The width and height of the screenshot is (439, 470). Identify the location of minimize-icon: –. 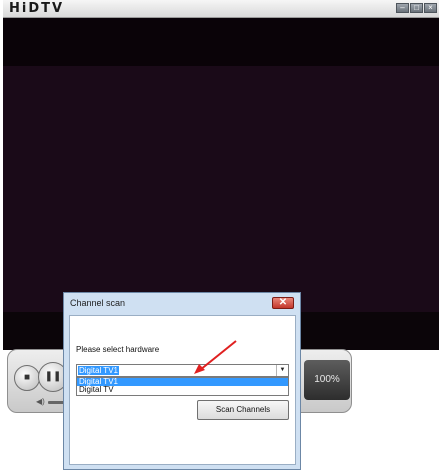
(402, 8).